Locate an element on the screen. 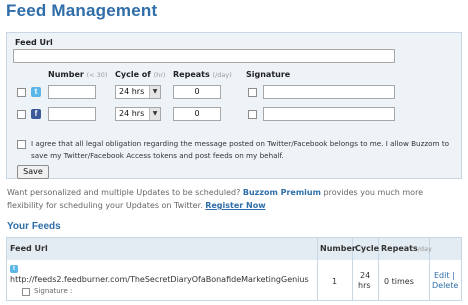  header-feed-url: Feed Url is located at coordinates (29, 248).